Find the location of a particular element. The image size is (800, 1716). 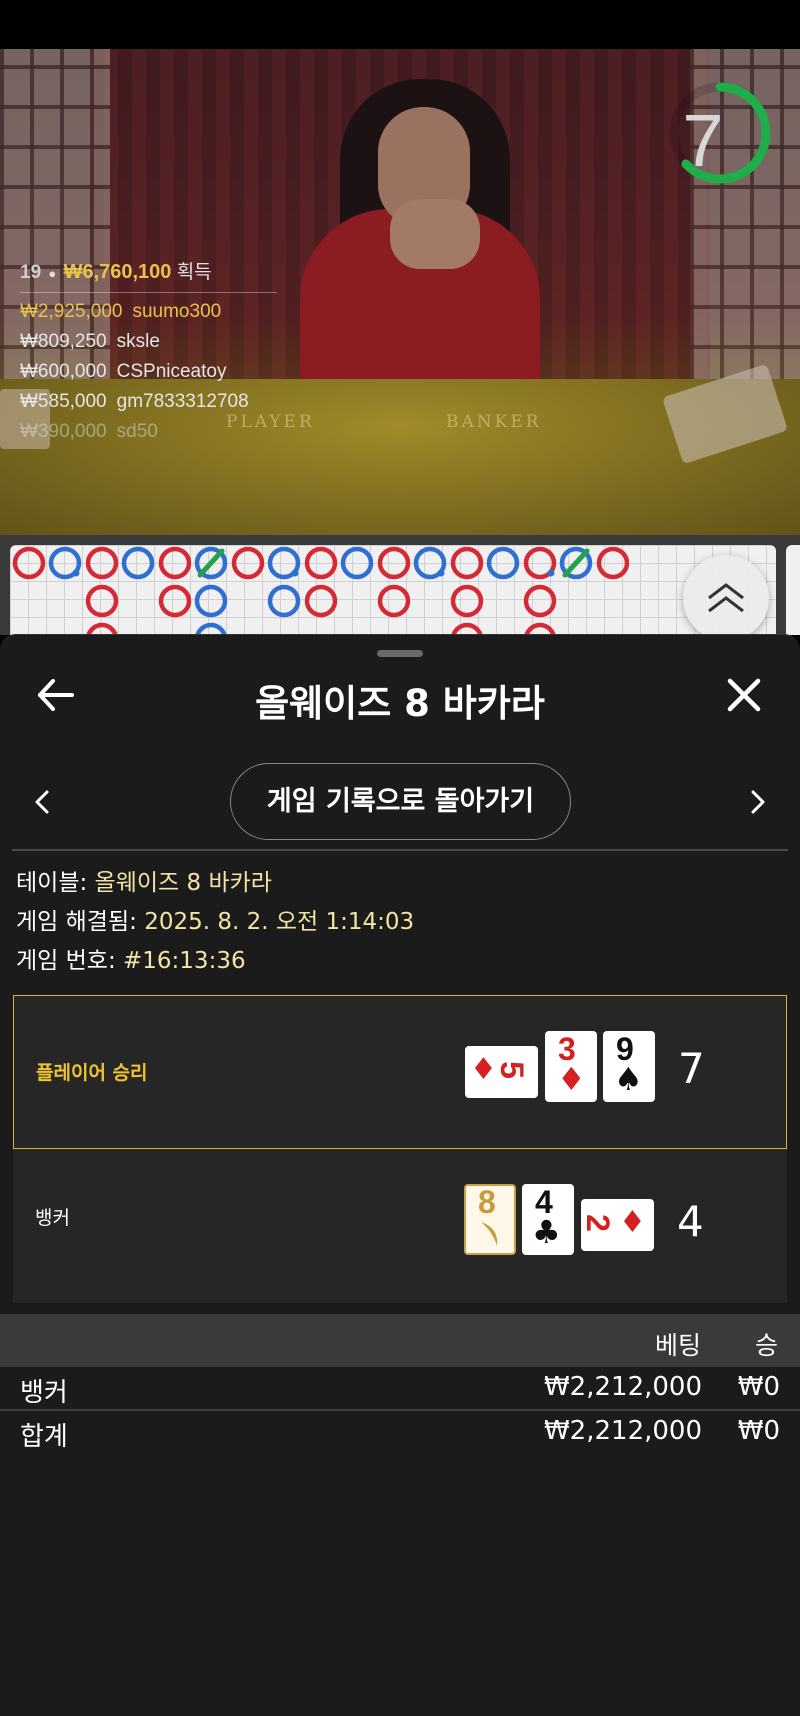

resolved-info: 게임 해결됨: 2025. 8. 2. 오전 1:14:03 is located at coordinates (215, 922).